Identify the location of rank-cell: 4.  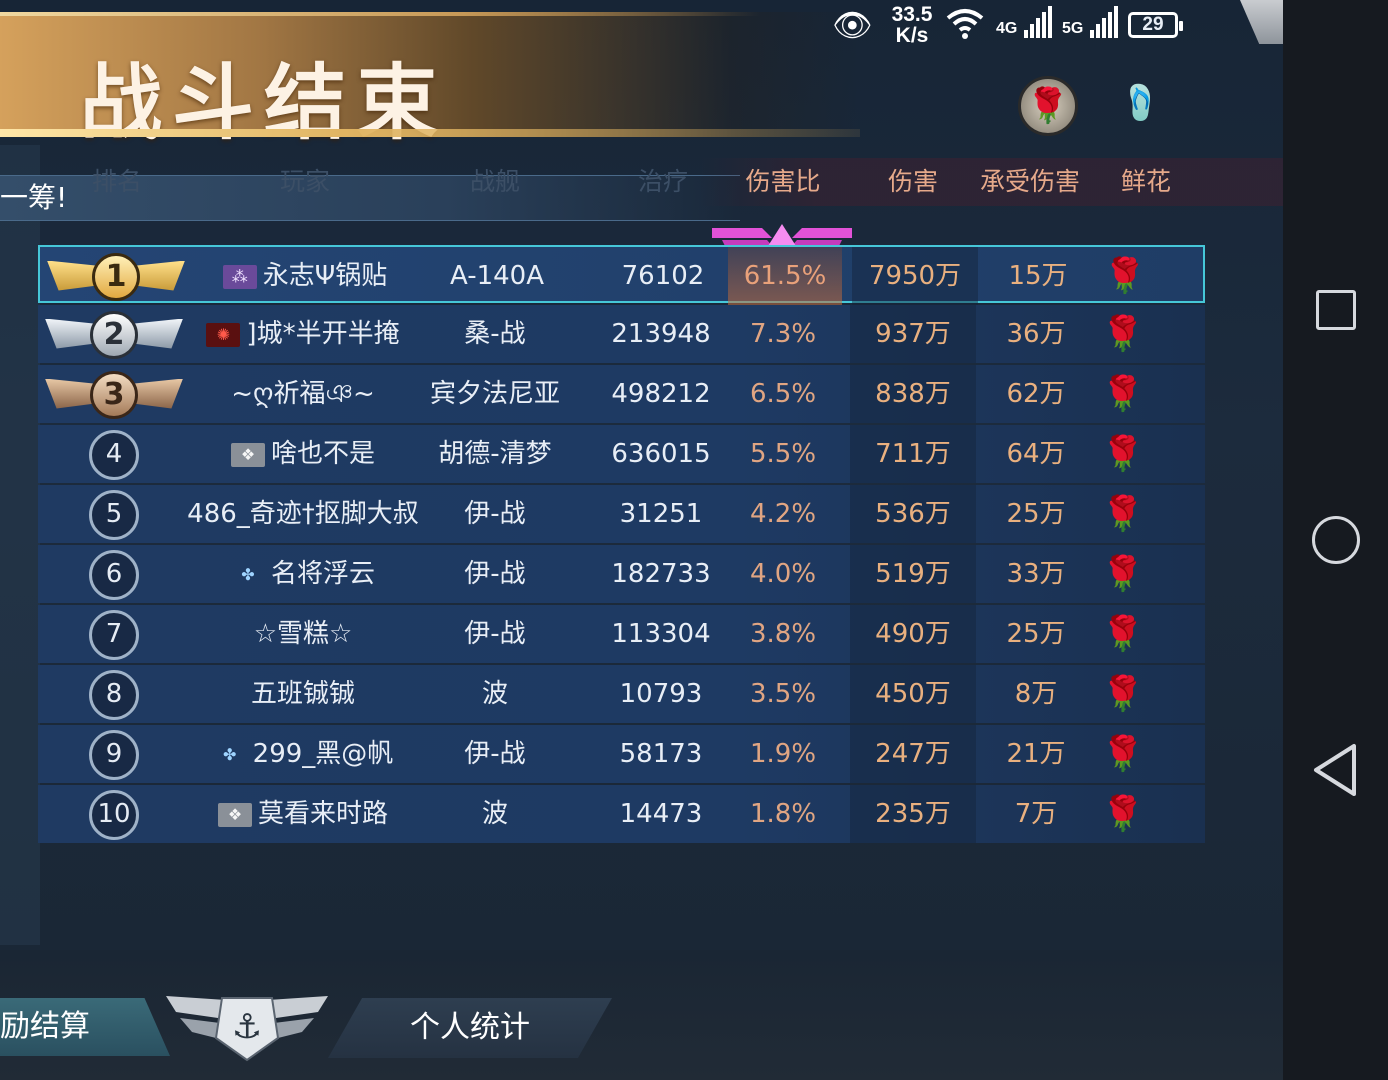
(114, 454).